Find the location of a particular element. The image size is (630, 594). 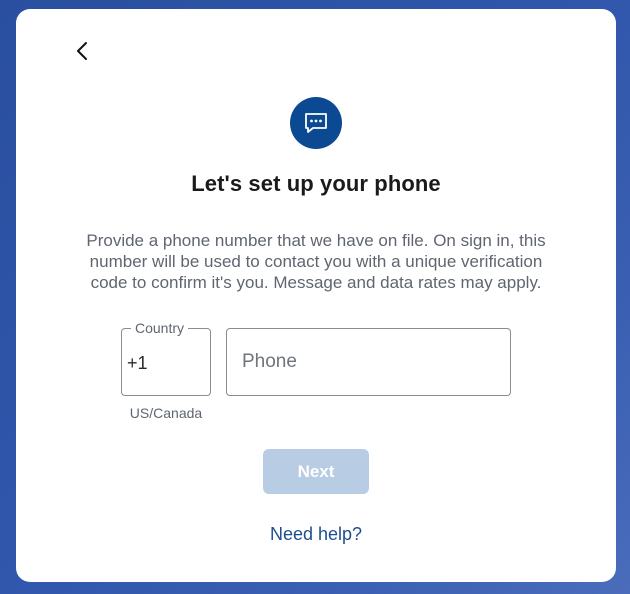

phone-input is located at coordinates (368, 362).